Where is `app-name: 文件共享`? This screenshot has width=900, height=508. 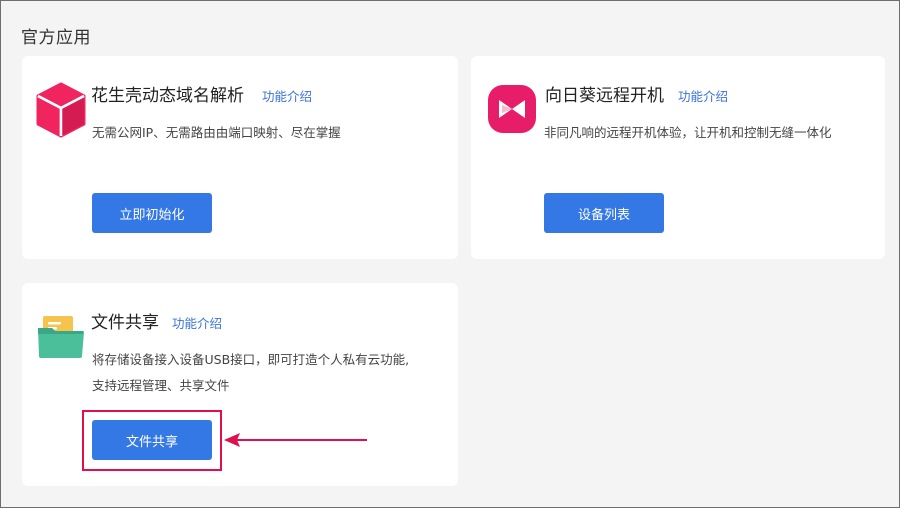 app-name: 文件共享 is located at coordinates (125, 323).